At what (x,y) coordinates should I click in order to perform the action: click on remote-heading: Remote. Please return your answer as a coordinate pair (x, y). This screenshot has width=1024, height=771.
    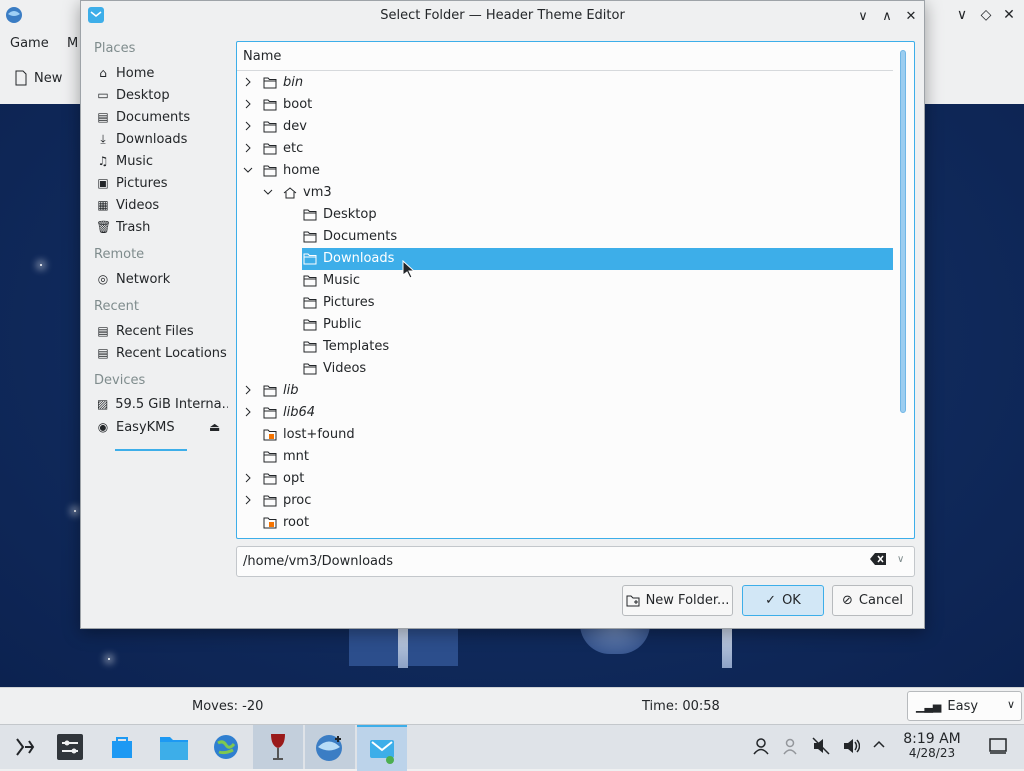
    Looking at the image, I should click on (119, 254).